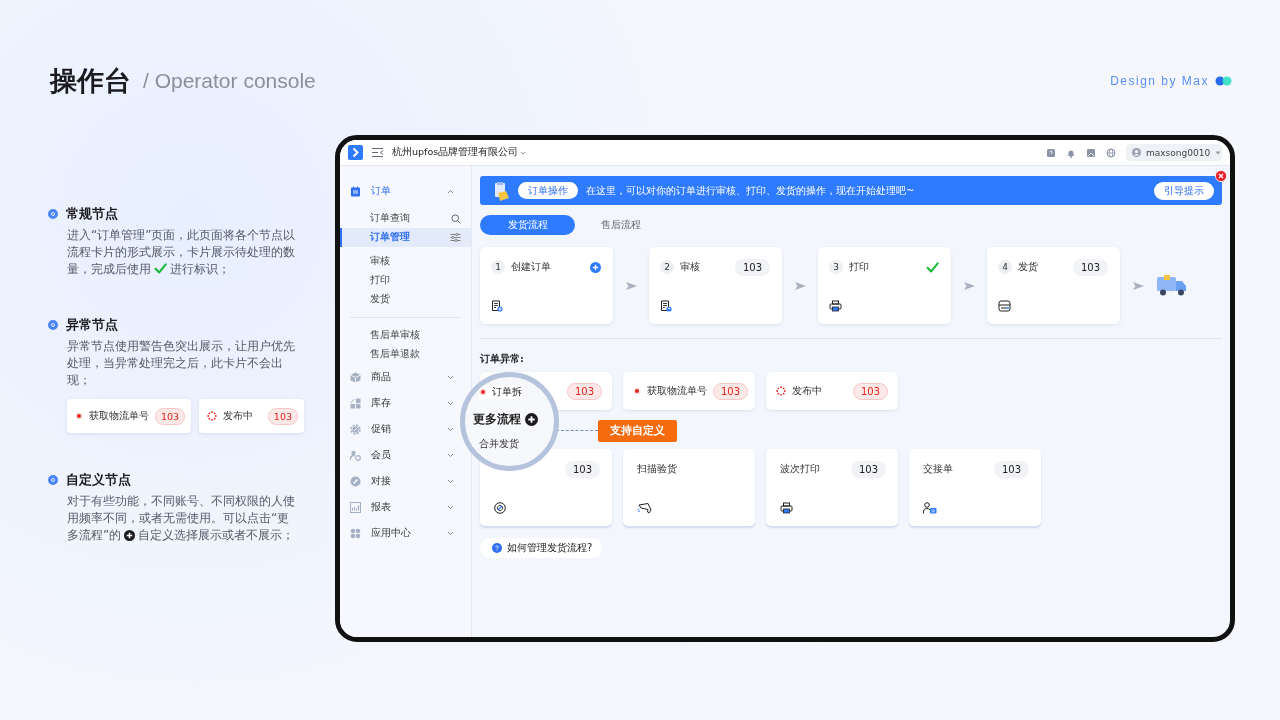 The image size is (1280, 720). What do you see at coordinates (527, 225) in the screenshot?
I see `tab: 发货流程` at bounding box center [527, 225].